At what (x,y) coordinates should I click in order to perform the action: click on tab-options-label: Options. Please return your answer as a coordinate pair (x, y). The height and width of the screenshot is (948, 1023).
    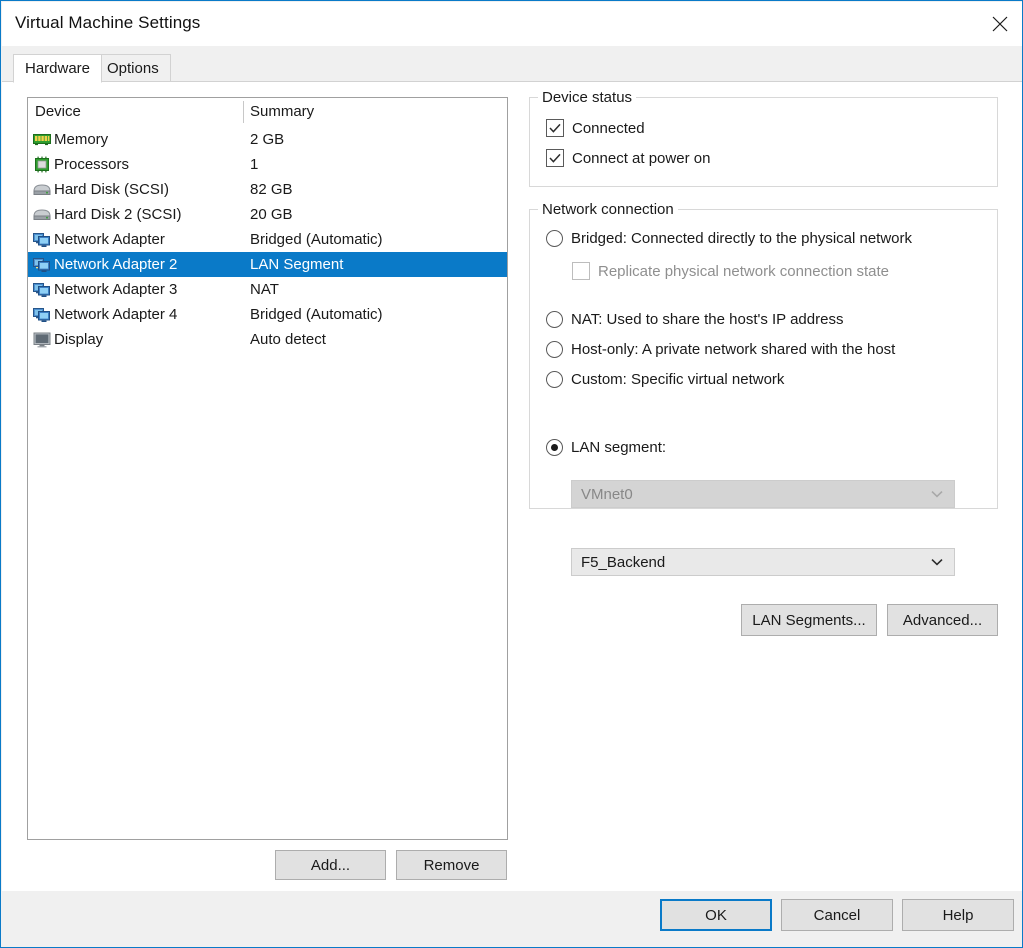
    Looking at the image, I should click on (133, 68).